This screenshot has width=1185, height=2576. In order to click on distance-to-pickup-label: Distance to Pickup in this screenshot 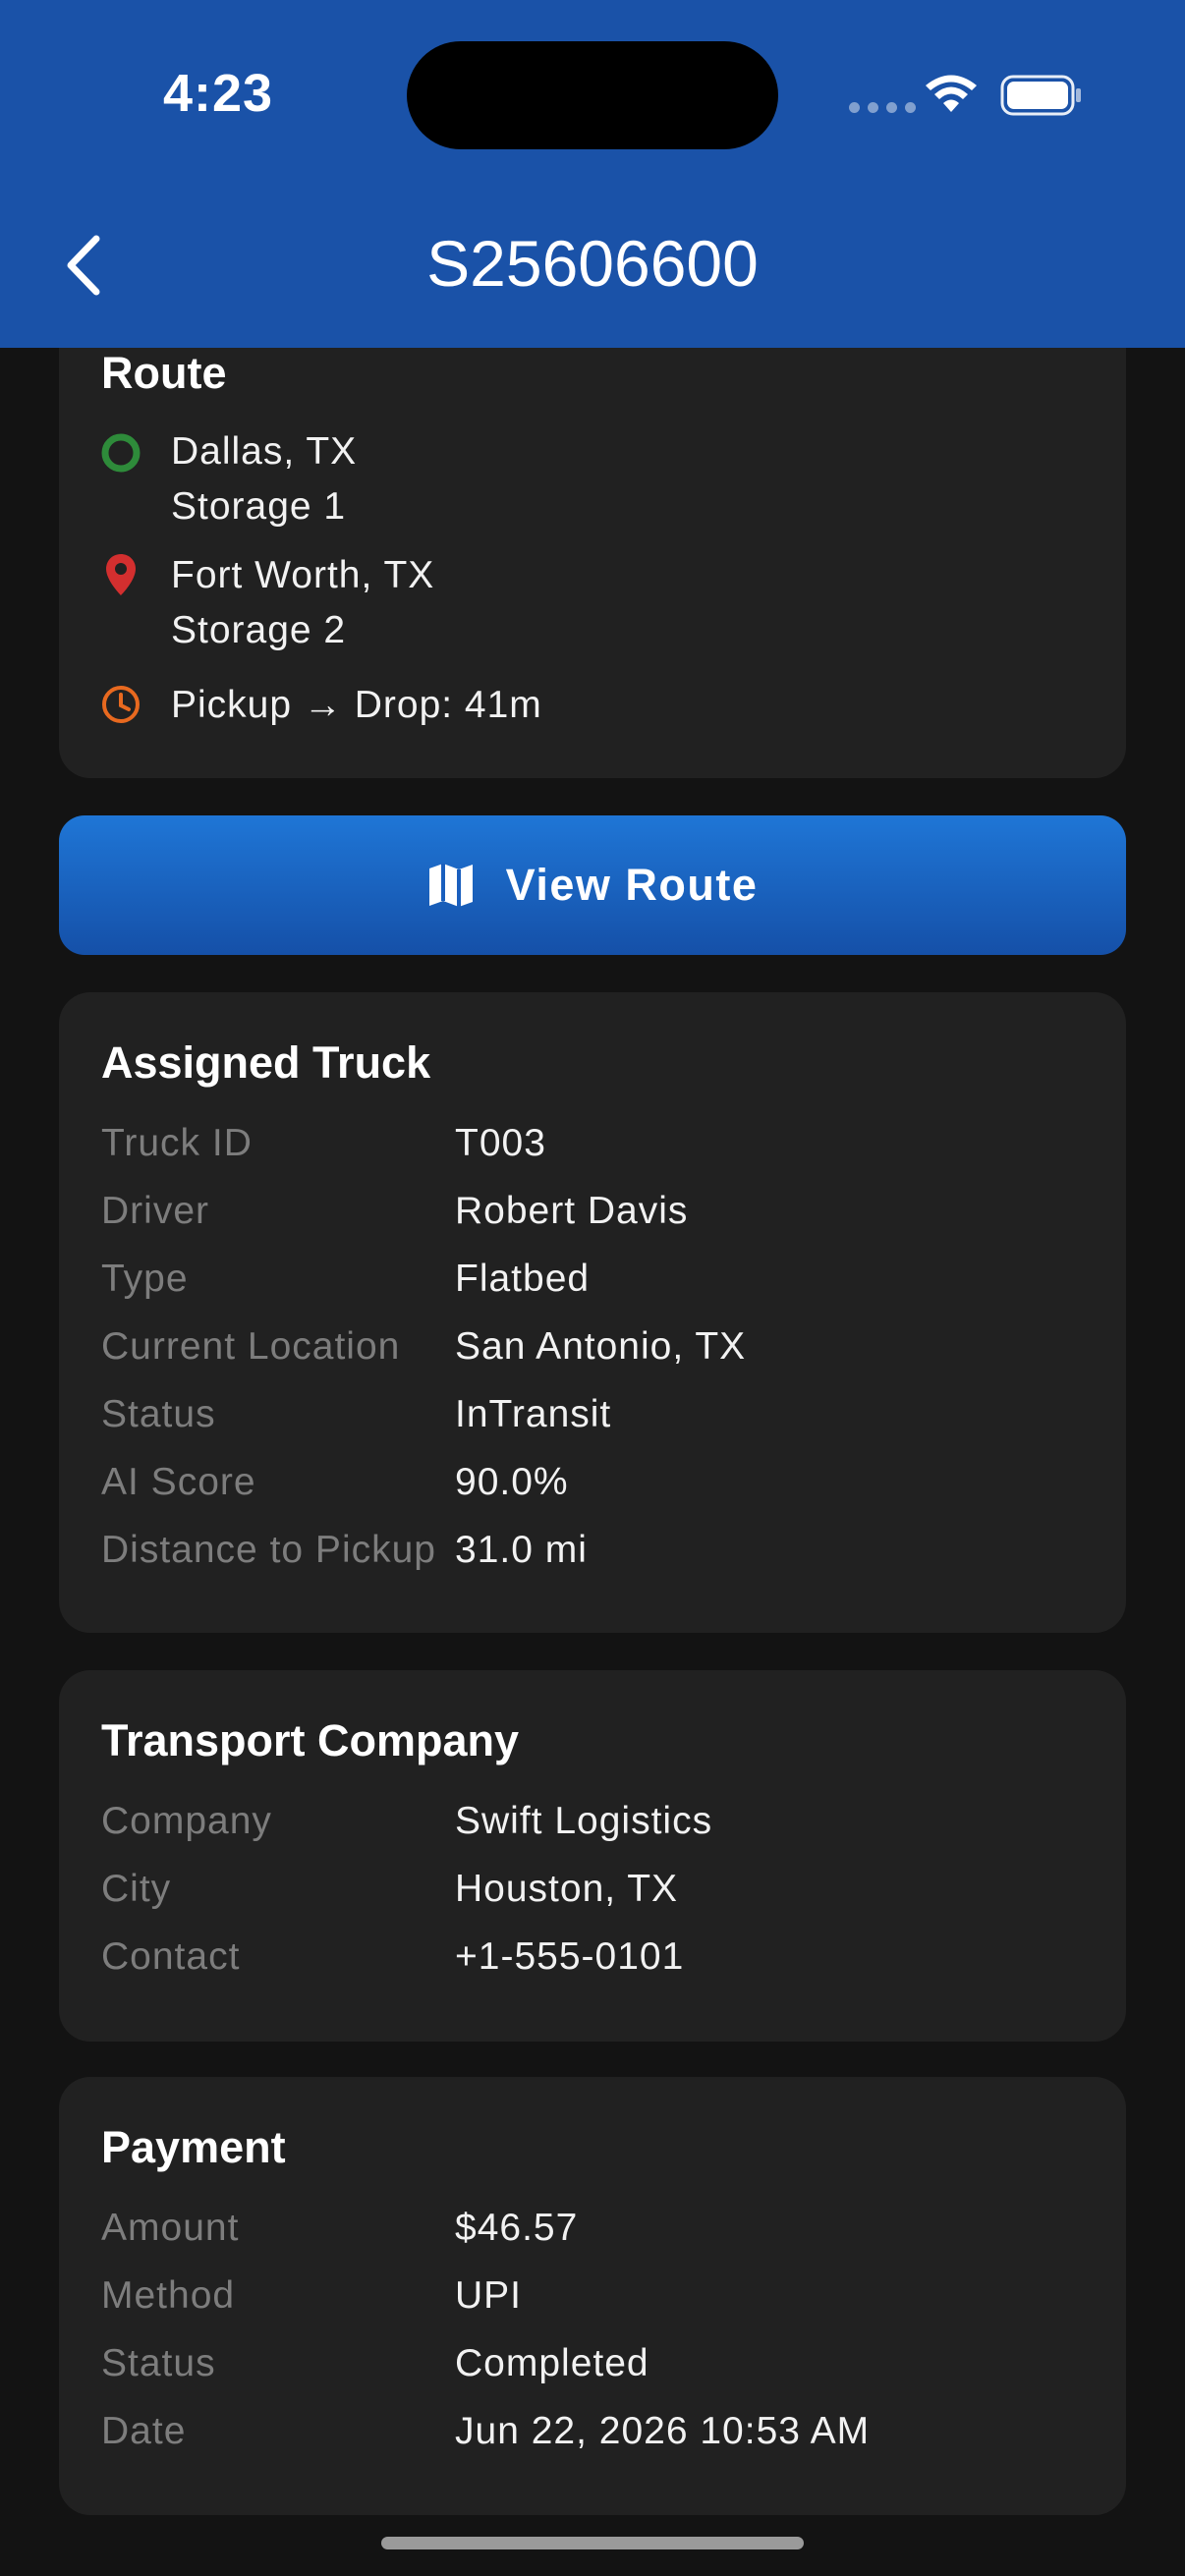, I will do `click(268, 1550)`.